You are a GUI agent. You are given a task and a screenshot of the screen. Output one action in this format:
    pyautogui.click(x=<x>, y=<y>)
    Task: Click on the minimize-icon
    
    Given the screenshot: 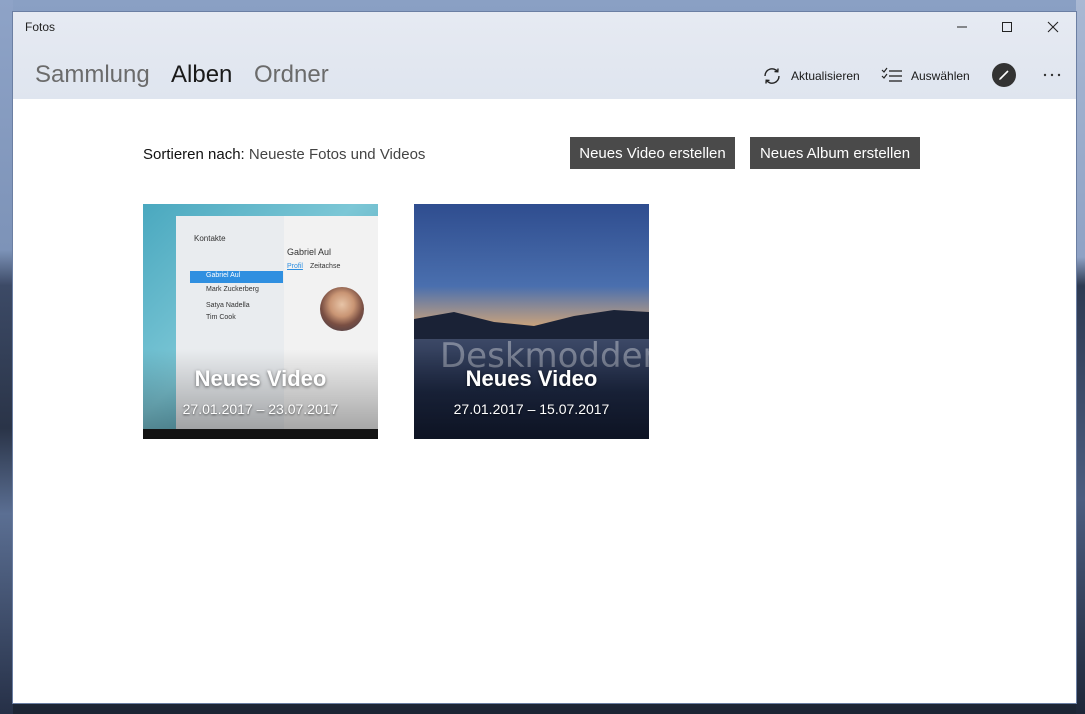 What is the action you would take?
    pyautogui.click(x=962, y=27)
    